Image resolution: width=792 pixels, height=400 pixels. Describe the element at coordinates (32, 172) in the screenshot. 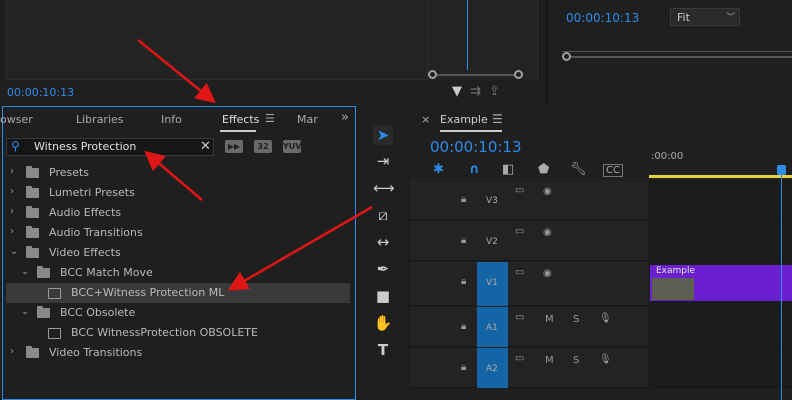

I see `preset-folder-icon` at that location.